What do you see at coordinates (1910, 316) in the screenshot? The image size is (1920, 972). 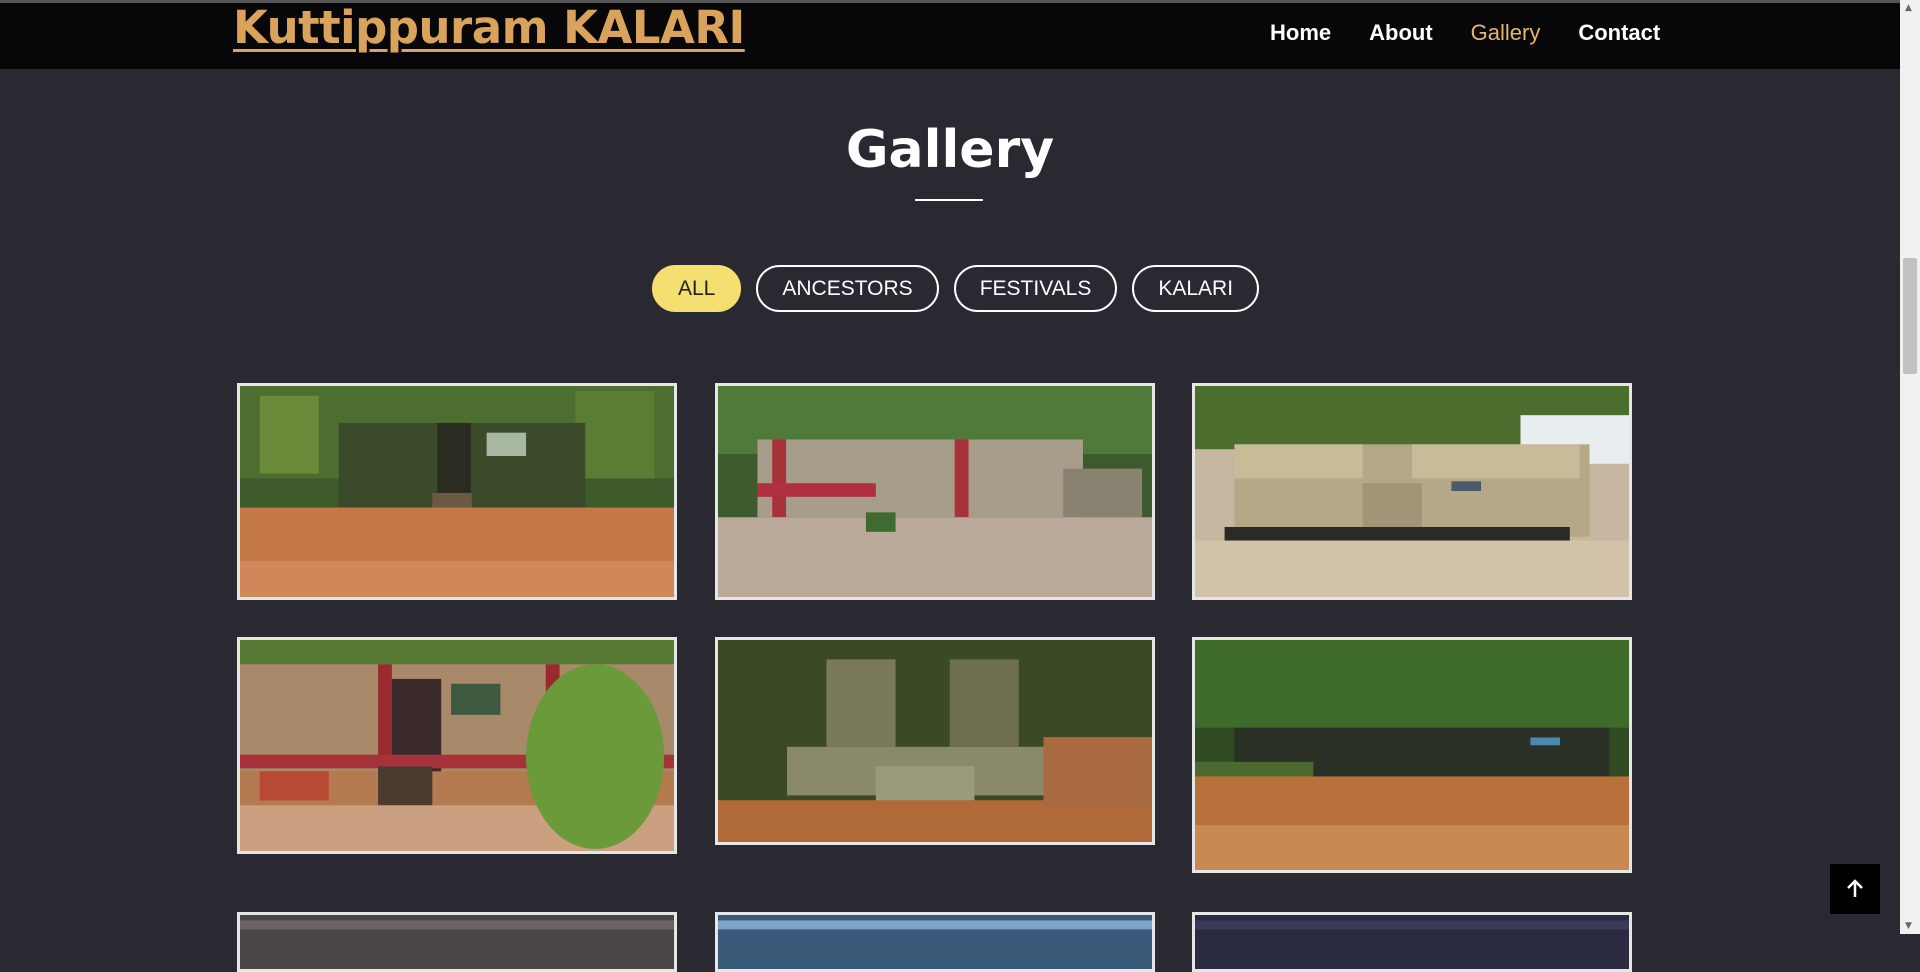 I see `scroll-thumb` at bounding box center [1910, 316].